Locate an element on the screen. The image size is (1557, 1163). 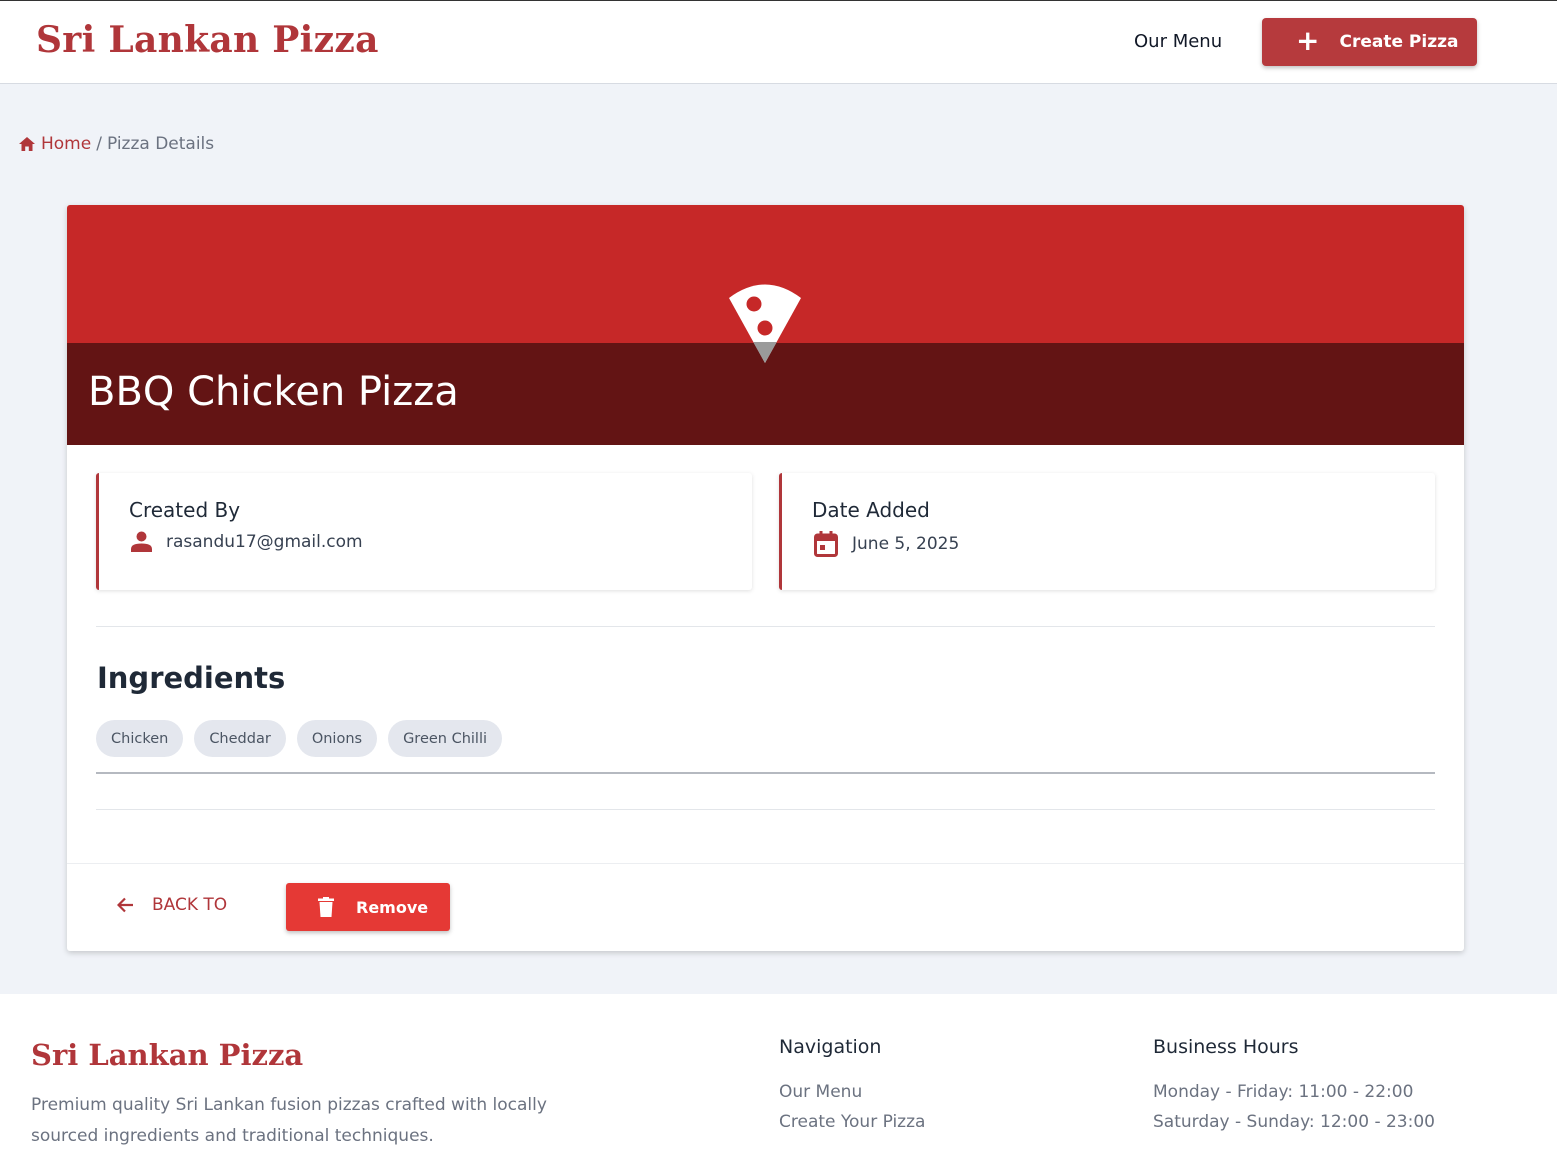
footer-link-create-pizza: Create Your Pizza is located at coordinates (852, 1122).